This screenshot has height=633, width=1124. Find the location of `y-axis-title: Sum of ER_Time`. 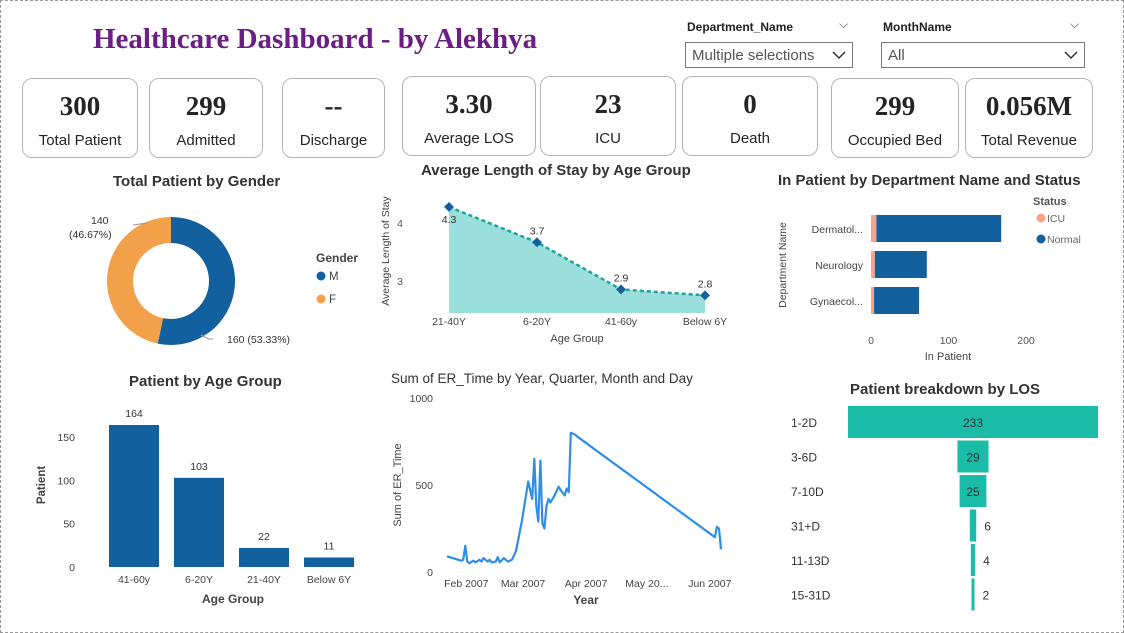

y-axis-title: Sum of ER_Time is located at coordinates (398, 484).